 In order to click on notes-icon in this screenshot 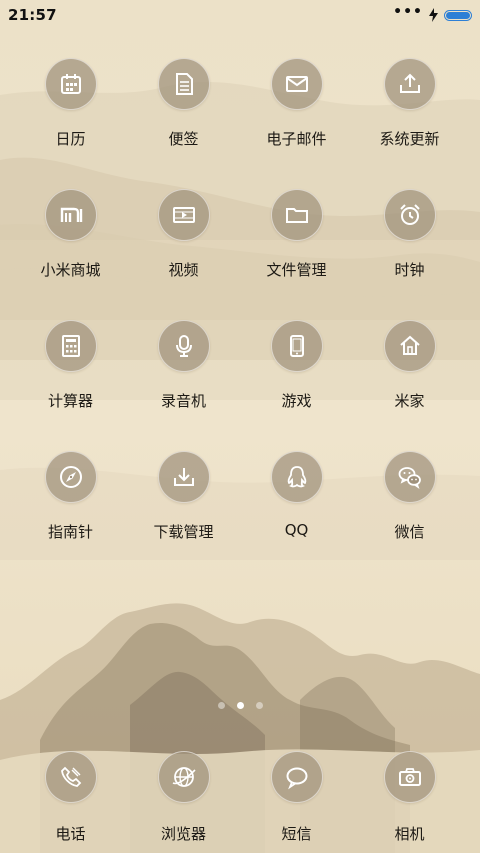, I will do `click(183, 84)`.